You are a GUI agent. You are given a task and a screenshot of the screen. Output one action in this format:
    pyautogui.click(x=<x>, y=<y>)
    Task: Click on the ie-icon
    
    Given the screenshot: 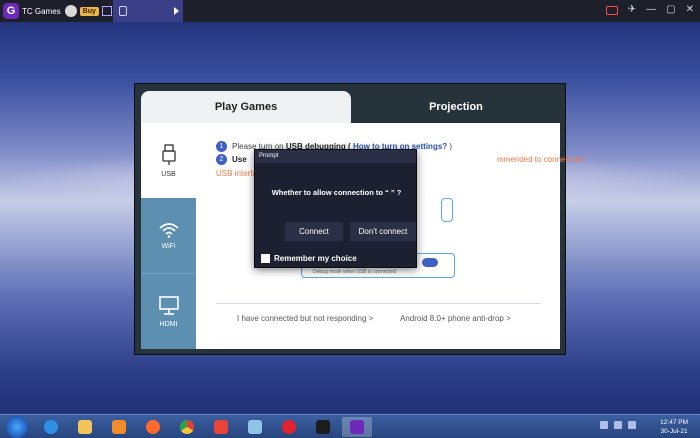 What is the action you would take?
    pyautogui.click(x=51, y=427)
    